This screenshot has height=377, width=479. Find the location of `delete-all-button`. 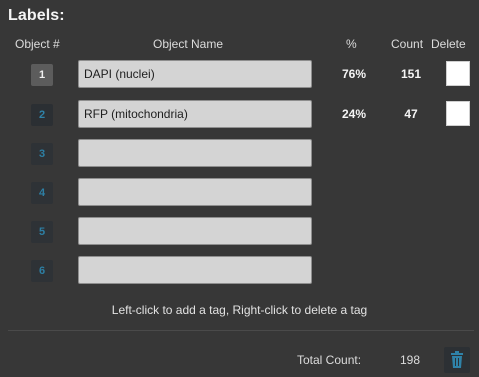

delete-all-button is located at coordinates (457, 360).